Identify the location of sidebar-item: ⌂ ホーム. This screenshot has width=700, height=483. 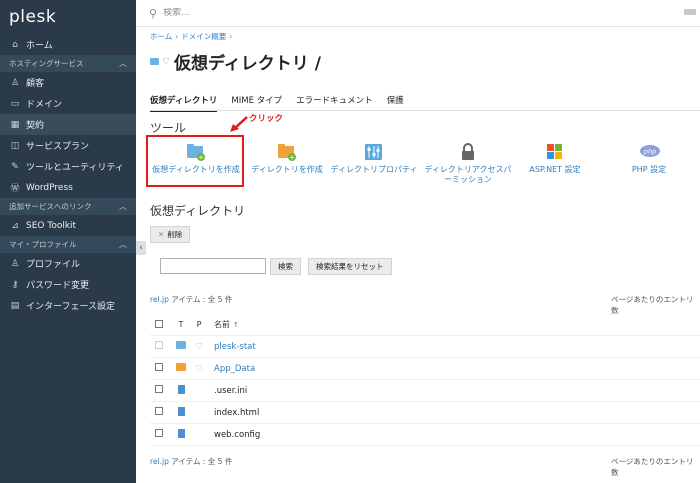
(68, 44).